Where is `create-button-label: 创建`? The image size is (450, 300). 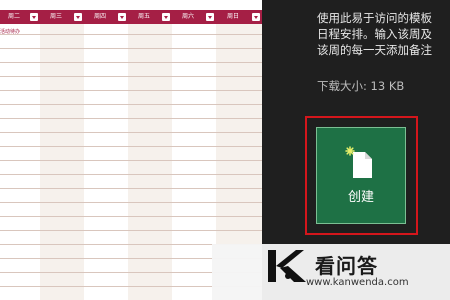
create-button-label: 创建 is located at coordinates (360, 197).